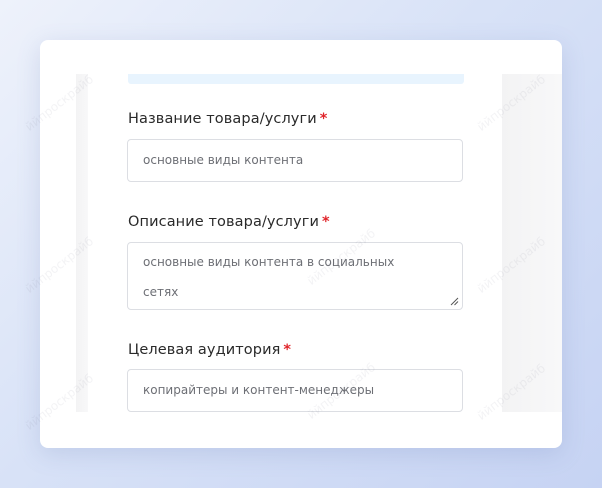 This screenshot has width=602, height=488. I want to click on target-audience-label: Целевая аудитория *, so click(209, 350).